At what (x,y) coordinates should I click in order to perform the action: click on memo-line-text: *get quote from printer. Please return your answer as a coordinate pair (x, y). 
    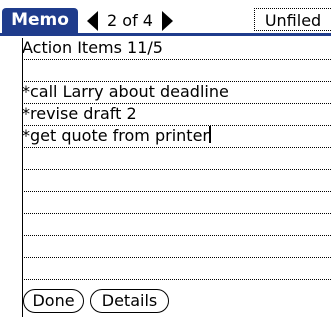
    Looking at the image, I should click on (115, 135).